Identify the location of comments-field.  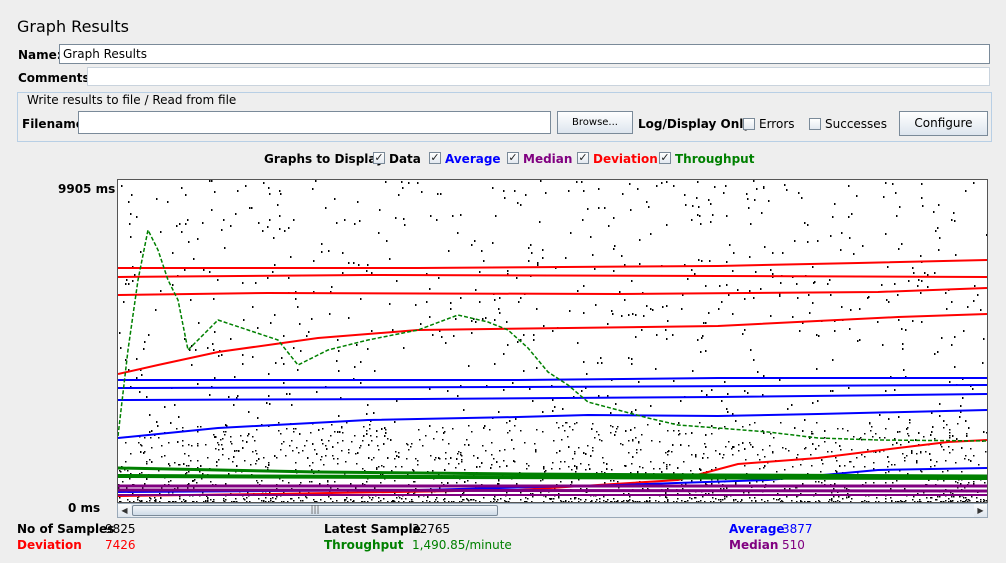
(538, 76).